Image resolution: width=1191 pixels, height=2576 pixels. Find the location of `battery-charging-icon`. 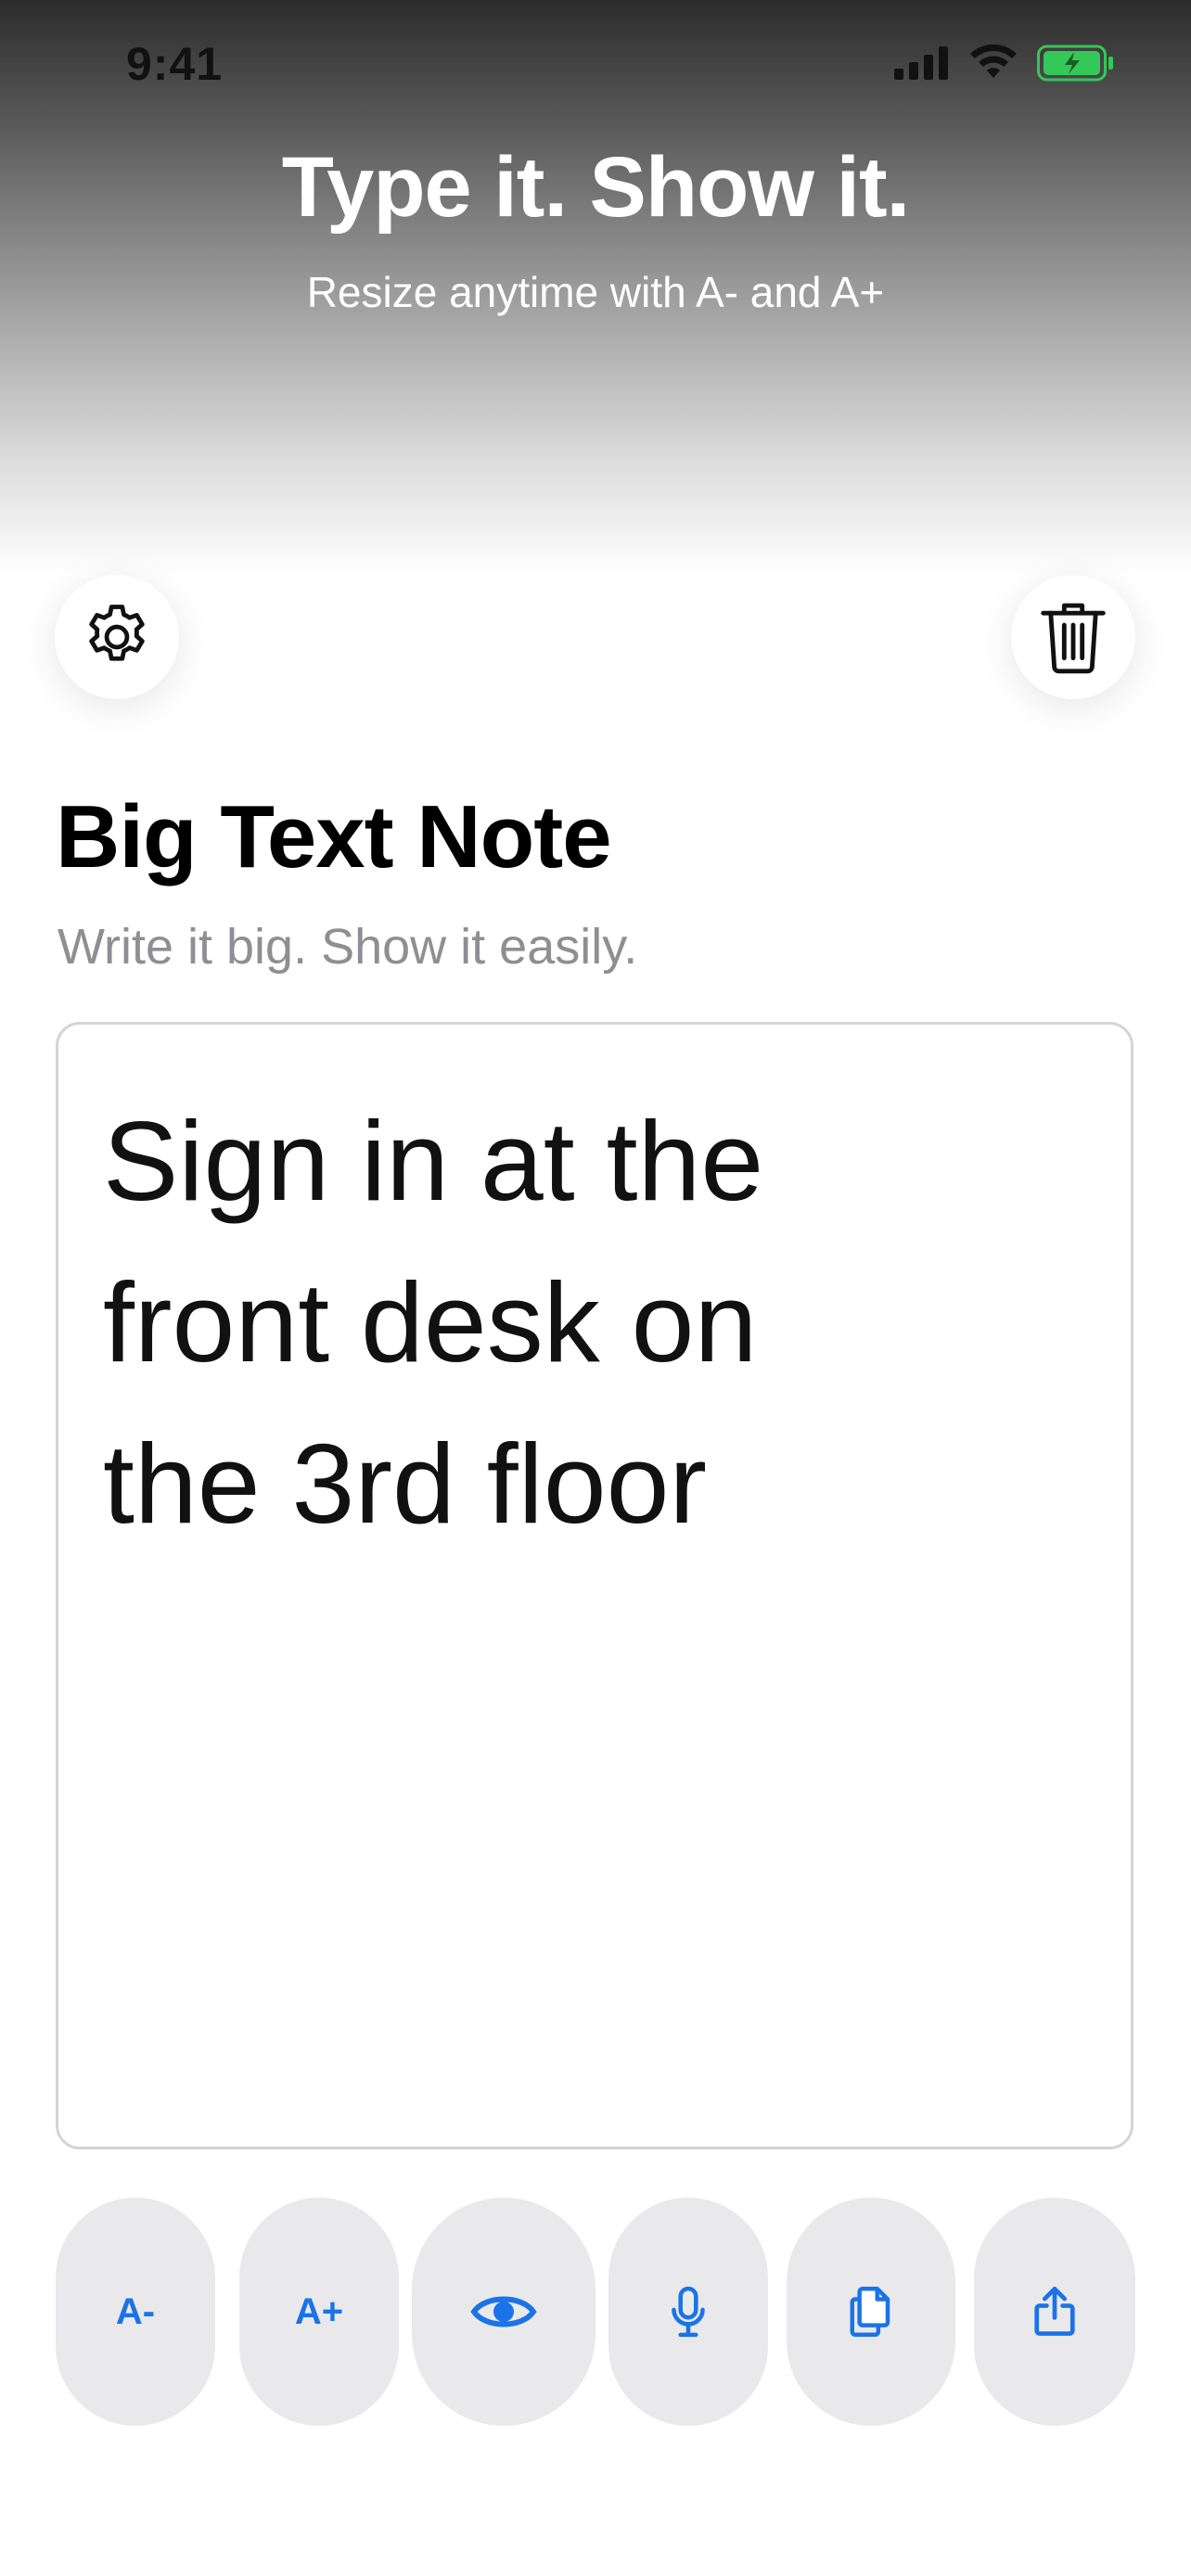

battery-charging-icon is located at coordinates (1075, 64).